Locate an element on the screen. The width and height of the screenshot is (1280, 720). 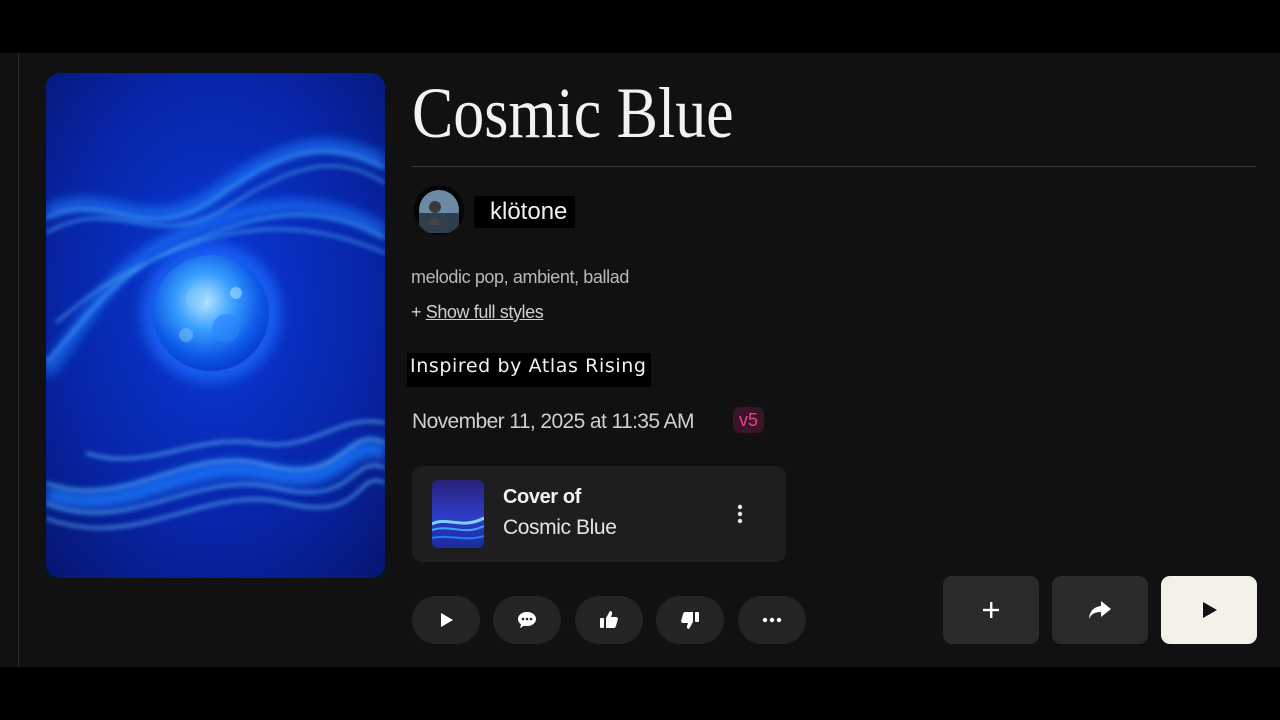
share-button is located at coordinates (1100, 610).